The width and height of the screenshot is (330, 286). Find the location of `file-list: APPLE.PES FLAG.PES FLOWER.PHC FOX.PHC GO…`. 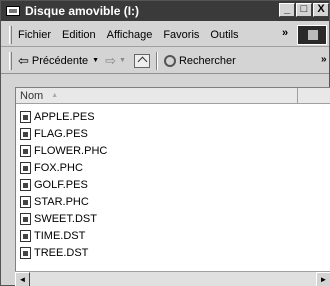

file-list: APPLE.PES FLAG.PES FLOWER.PHC FOX.PHC GO… is located at coordinates (63, 184).